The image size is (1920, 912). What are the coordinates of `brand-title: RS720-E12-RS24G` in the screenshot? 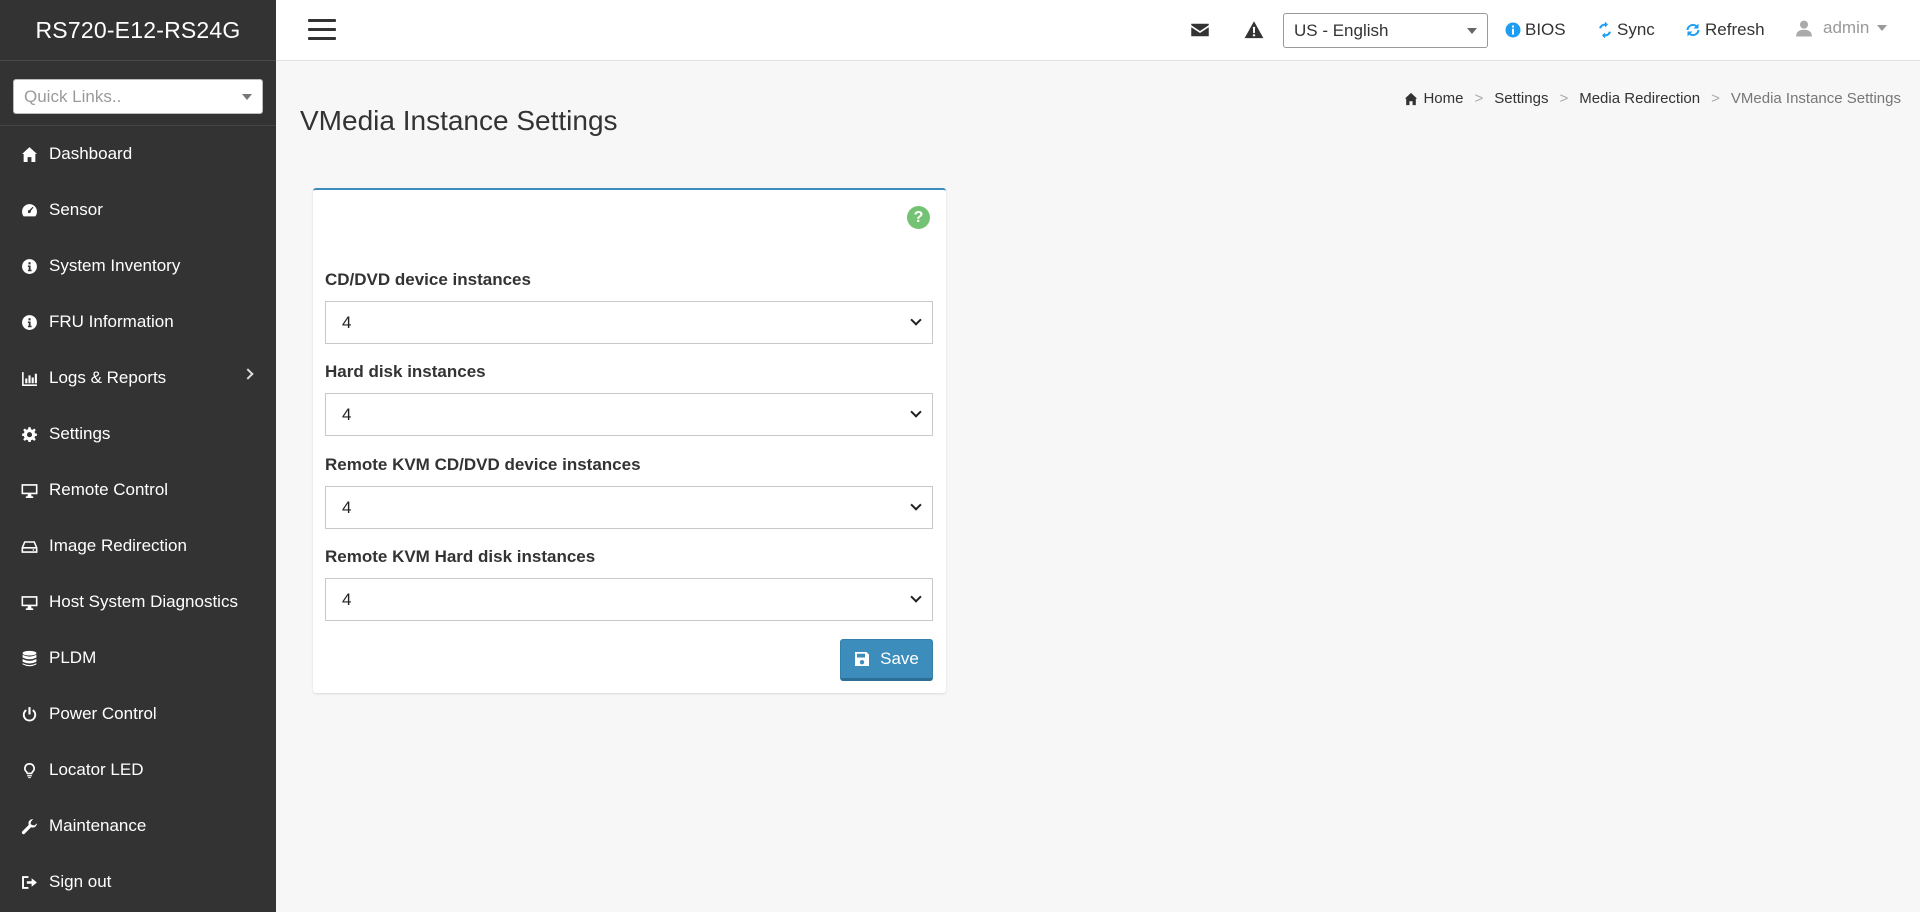 It's located at (138, 30).